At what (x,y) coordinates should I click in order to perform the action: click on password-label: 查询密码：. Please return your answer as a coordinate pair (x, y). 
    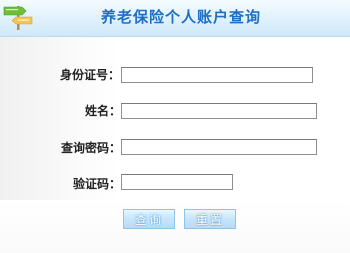
    Looking at the image, I should click on (91, 148).